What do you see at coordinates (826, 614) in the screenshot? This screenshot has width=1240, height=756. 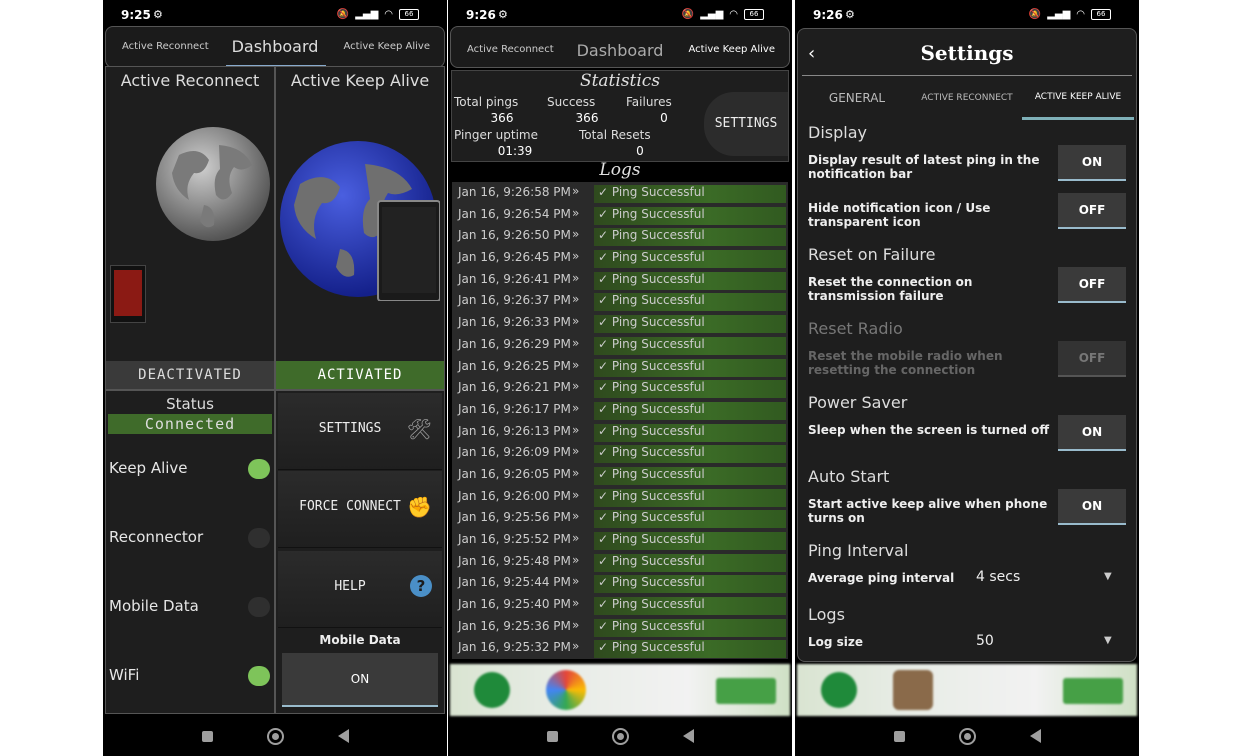 I see `settings-section-title: Logs` at bounding box center [826, 614].